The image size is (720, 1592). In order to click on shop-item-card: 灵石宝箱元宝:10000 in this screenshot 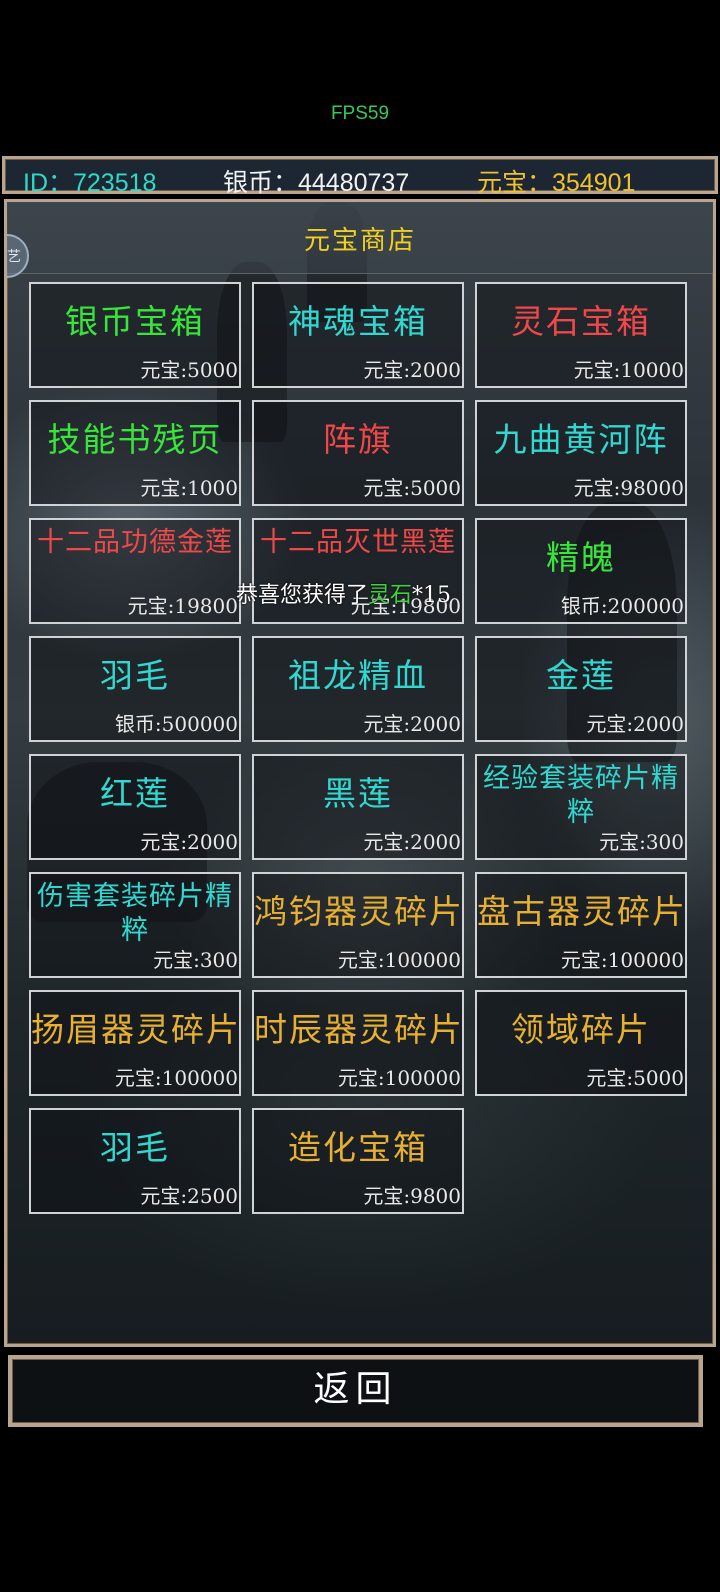, I will do `click(581, 335)`.